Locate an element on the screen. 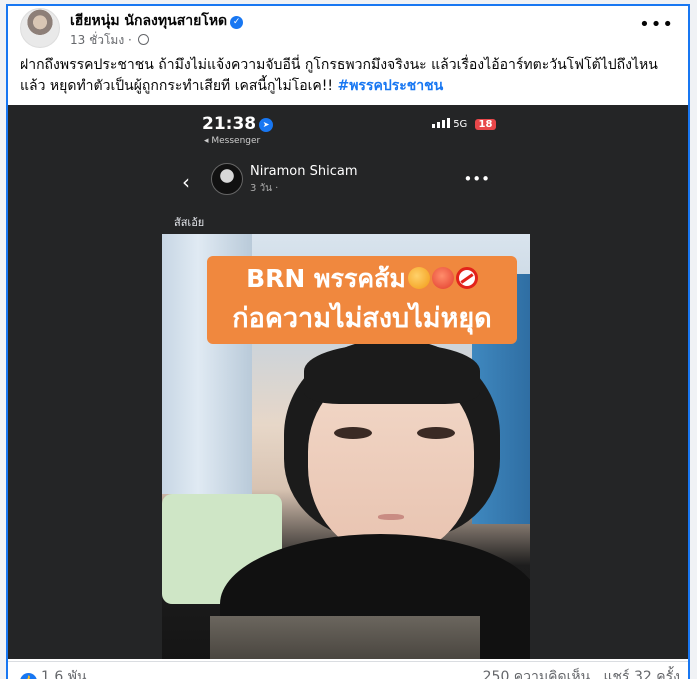  phone-time: 21:38 ➤ is located at coordinates (238, 124).